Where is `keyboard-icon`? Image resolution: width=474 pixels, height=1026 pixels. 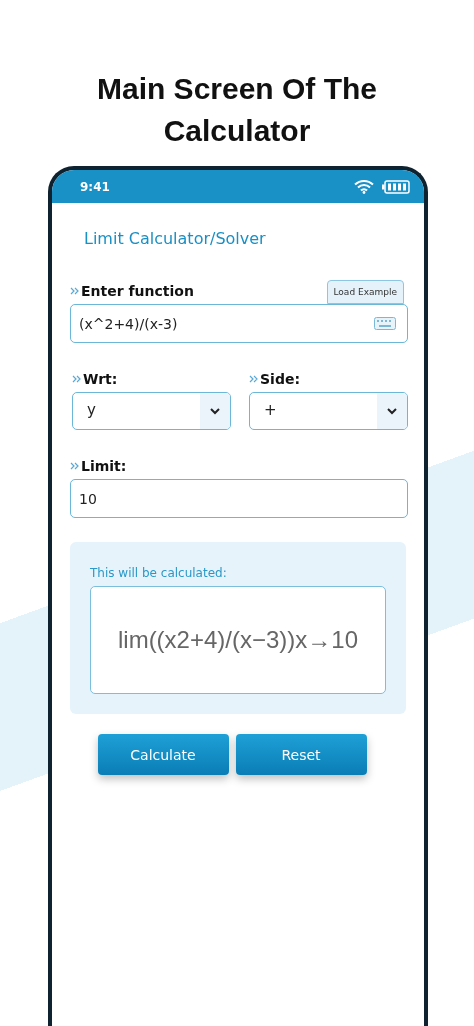 keyboard-icon is located at coordinates (385, 323).